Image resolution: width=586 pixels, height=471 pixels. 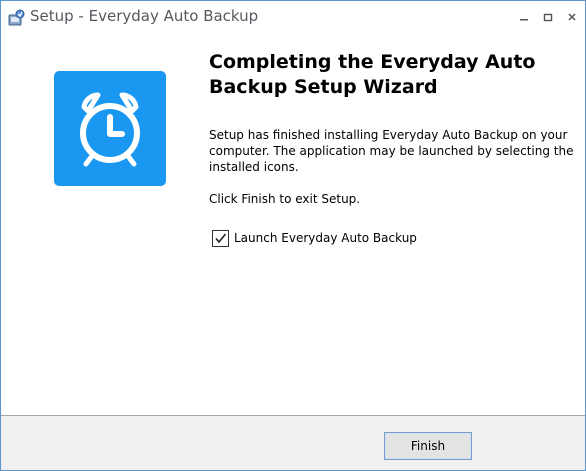 What do you see at coordinates (325, 238) in the screenshot?
I see `launch-checkbox-label: Launch Everyday Auto Backup` at bounding box center [325, 238].